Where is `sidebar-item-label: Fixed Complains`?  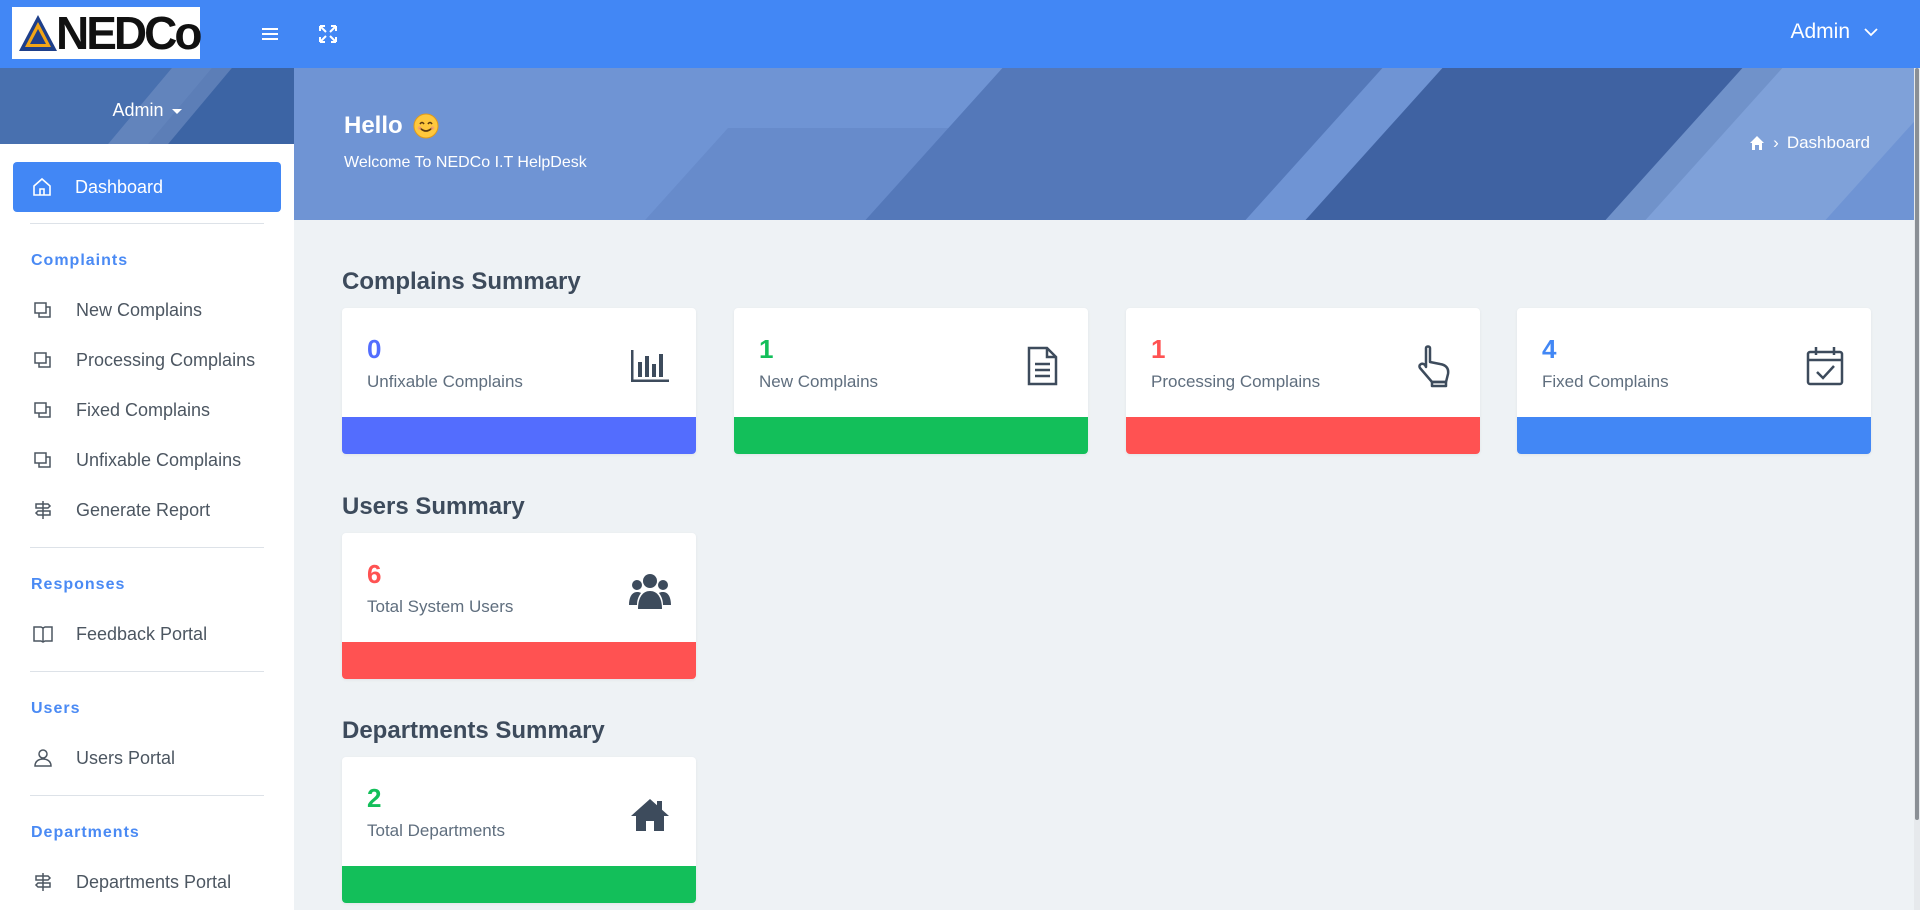
sidebar-item-label: Fixed Complains is located at coordinates (143, 409).